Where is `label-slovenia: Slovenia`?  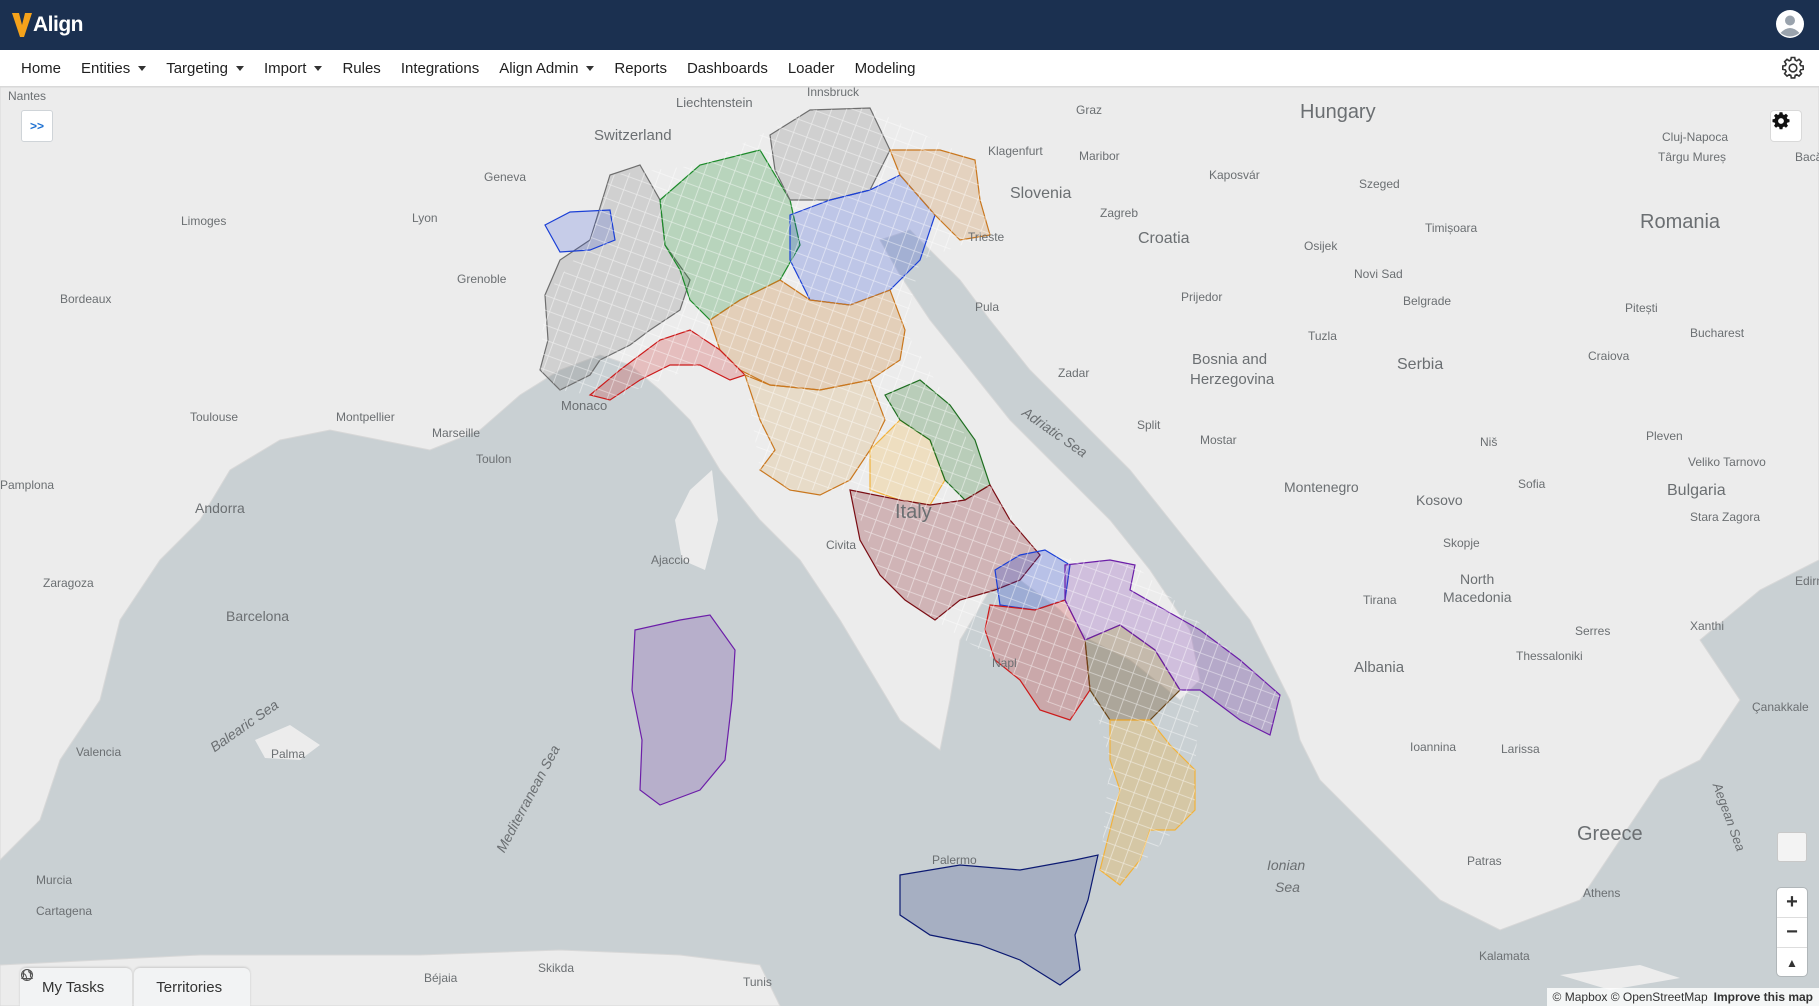 label-slovenia: Slovenia is located at coordinates (1040, 193).